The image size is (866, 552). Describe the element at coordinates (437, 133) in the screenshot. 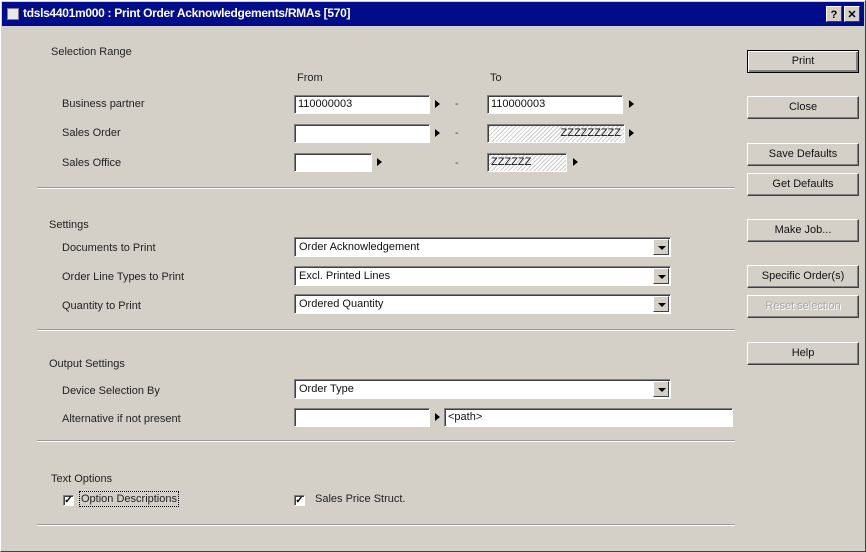

I see `sales-order-from-zoom-icon` at that location.